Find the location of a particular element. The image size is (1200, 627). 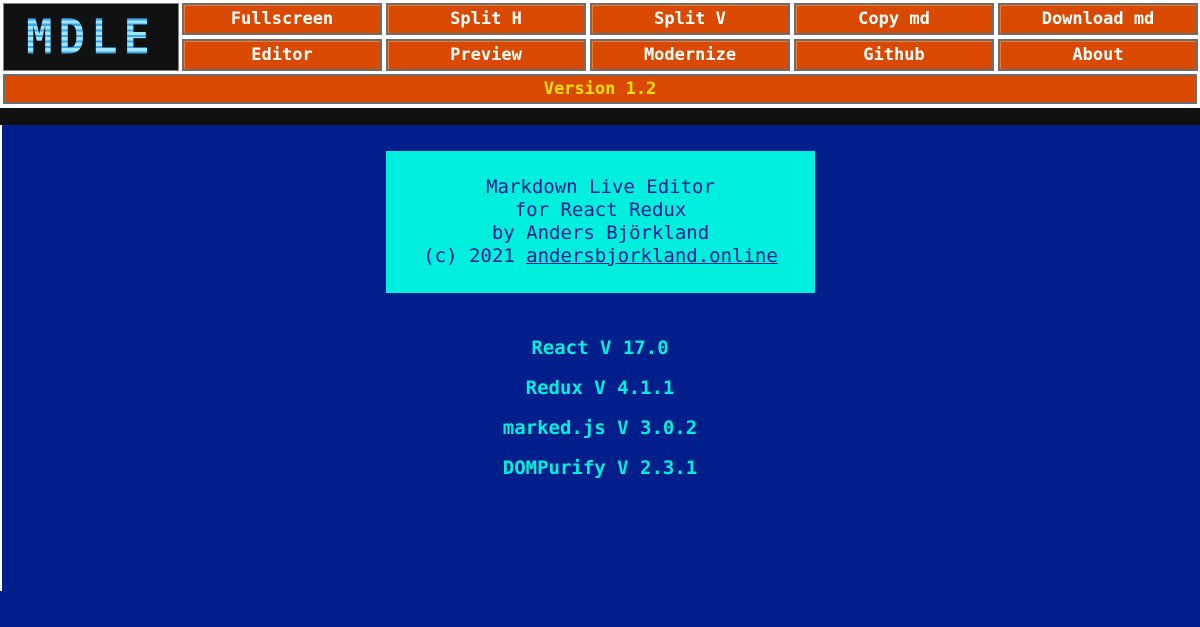

author-website-link: andersbjorkland.online is located at coordinates (652, 256).